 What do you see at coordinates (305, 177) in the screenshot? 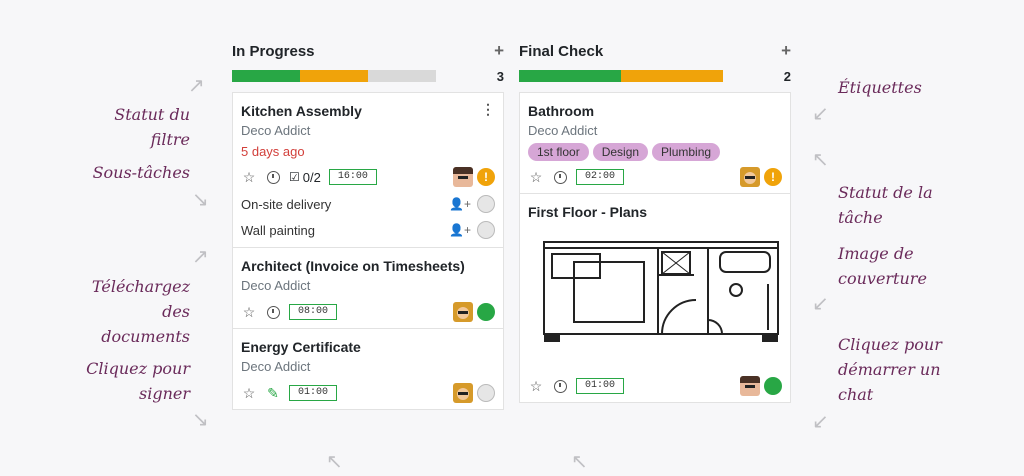
I see `subtask-counter: ☑ 0/2` at bounding box center [305, 177].